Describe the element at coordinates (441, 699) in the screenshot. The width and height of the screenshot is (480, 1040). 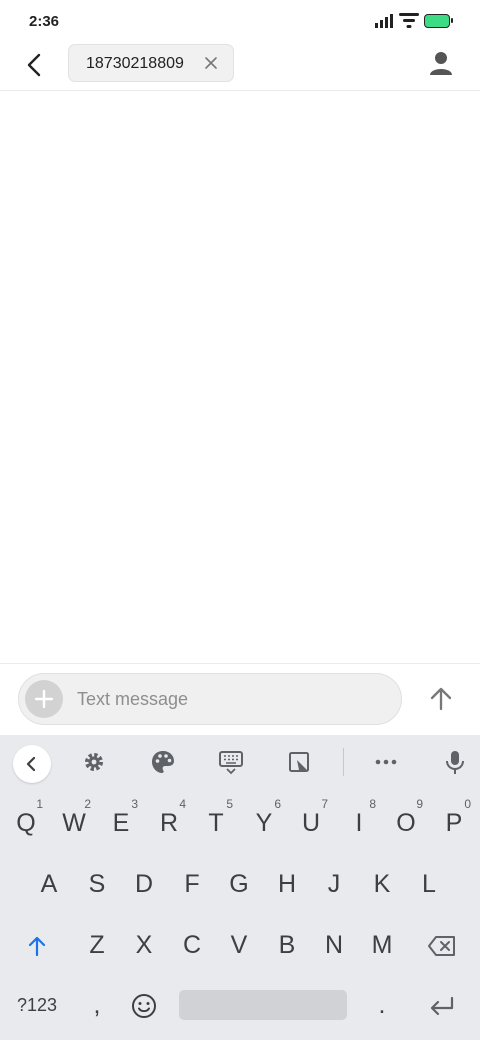
I see `send-arrow-icon` at that location.